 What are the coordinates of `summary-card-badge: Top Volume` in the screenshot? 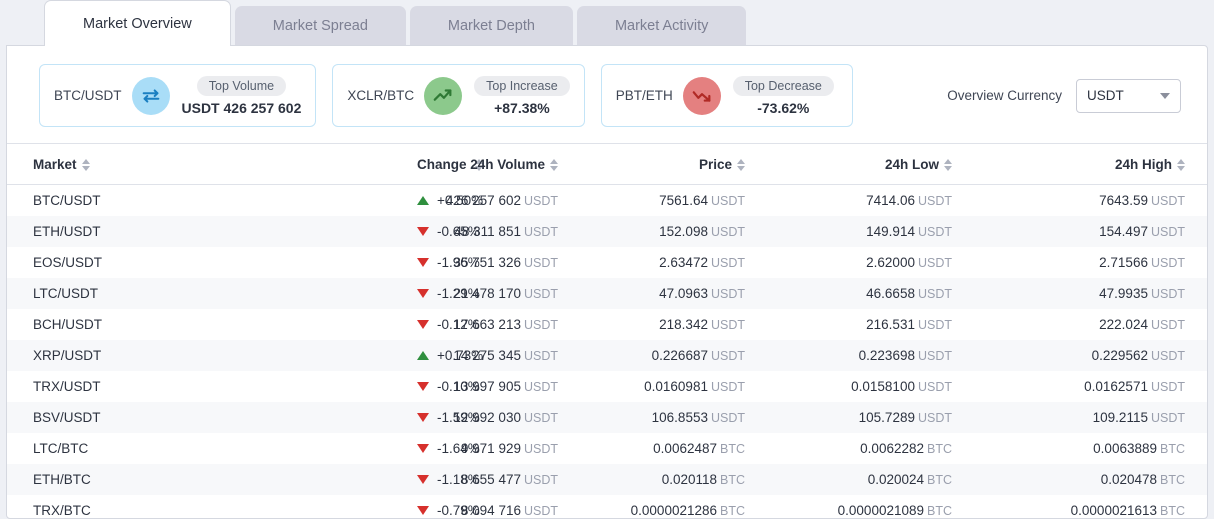 It's located at (241, 85).